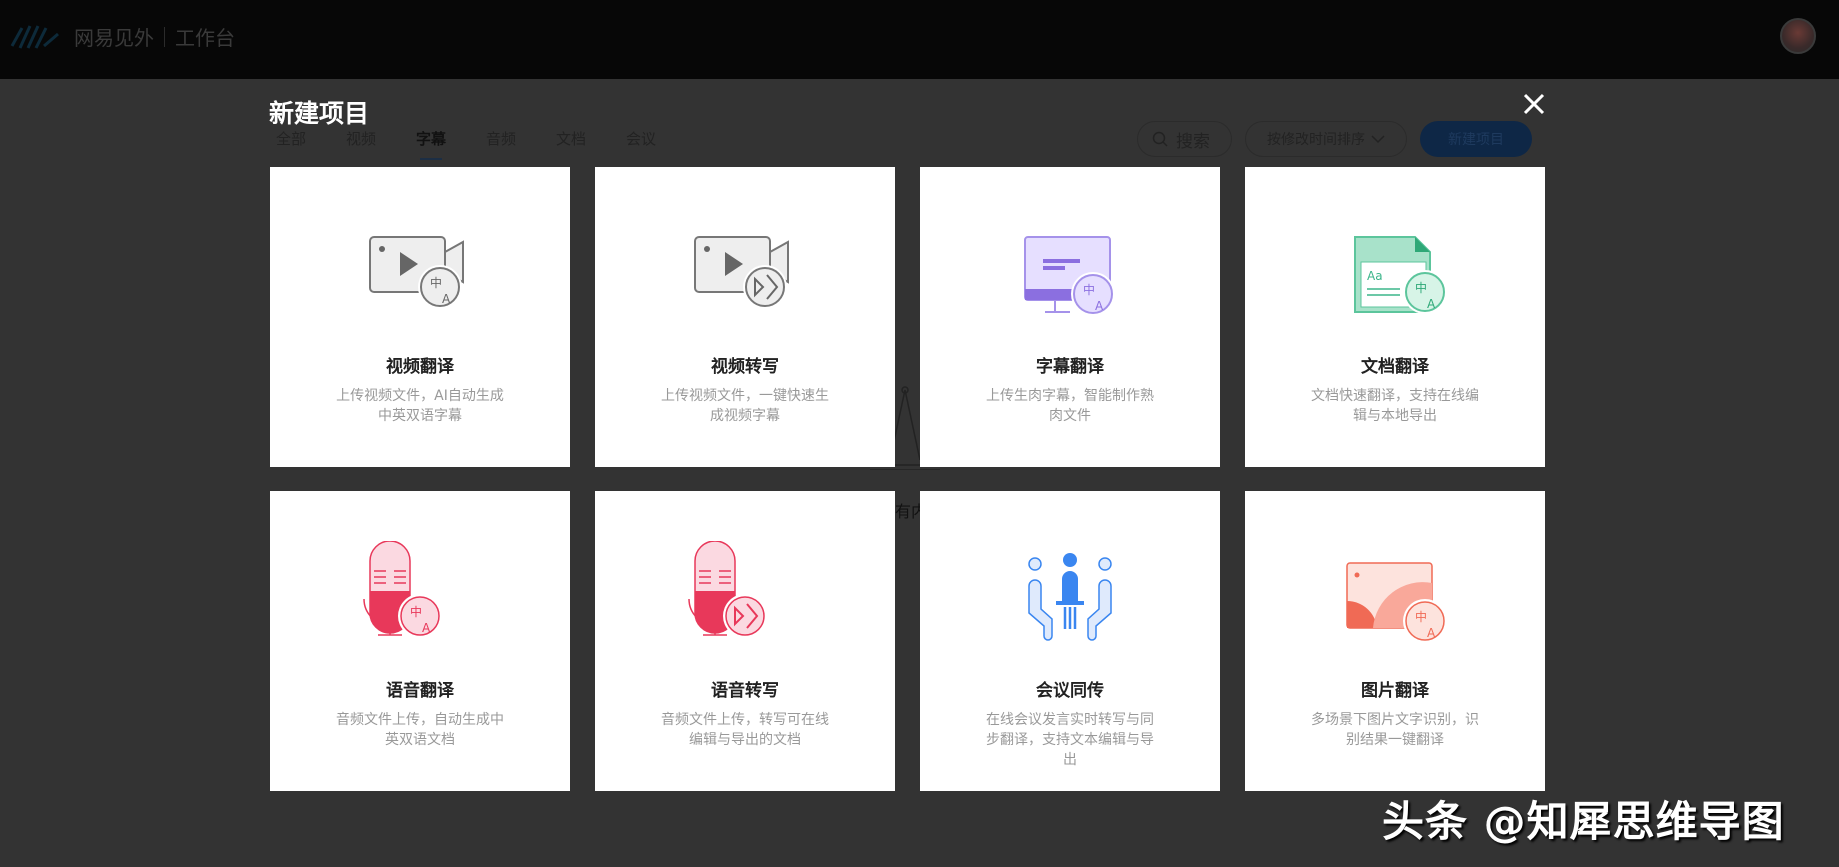  What do you see at coordinates (1193, 141) in the screenshot?
I see `search-placeholder: 搜索` at bounding box center [1193, 141].